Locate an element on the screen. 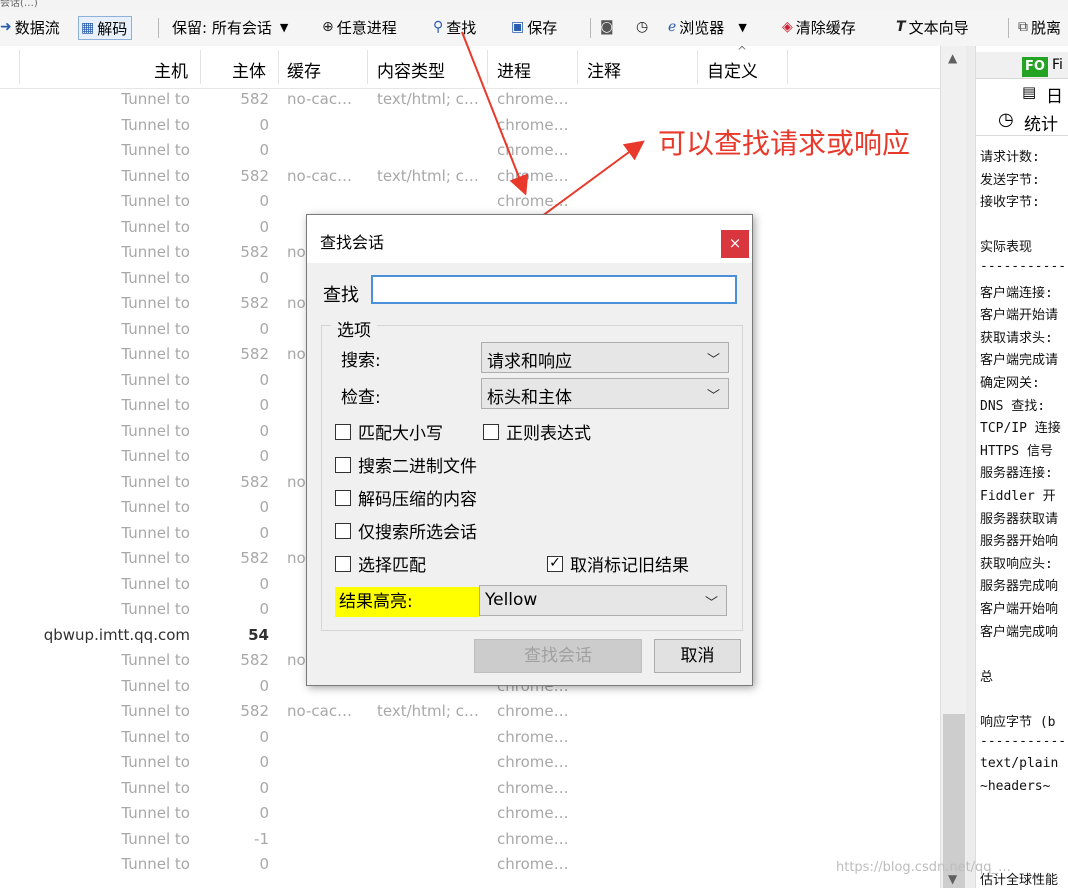 The image size is (1068, 888). find-input is located at coordinates (554, 289).